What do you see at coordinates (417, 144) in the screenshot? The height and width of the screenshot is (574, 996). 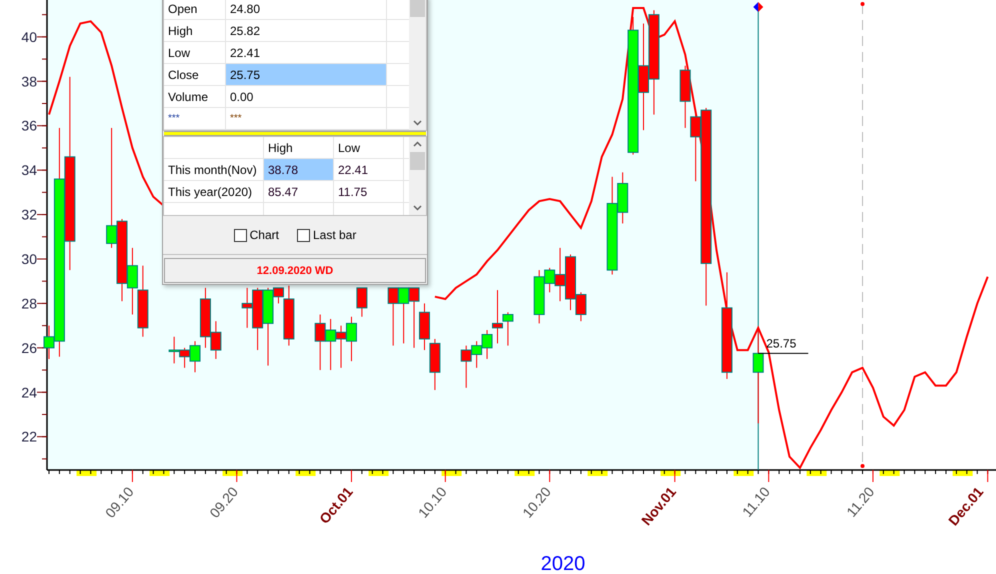 I see `scroll-up-icon` at bounding box center [417, 144].